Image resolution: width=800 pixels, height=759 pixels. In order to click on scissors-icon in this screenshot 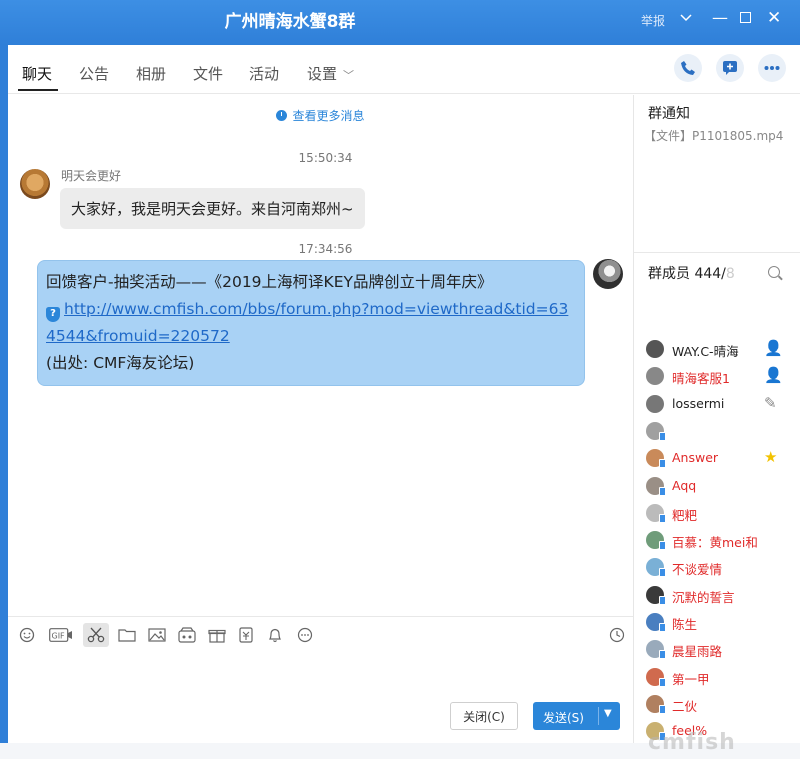, I will do `click(96, 635)`.